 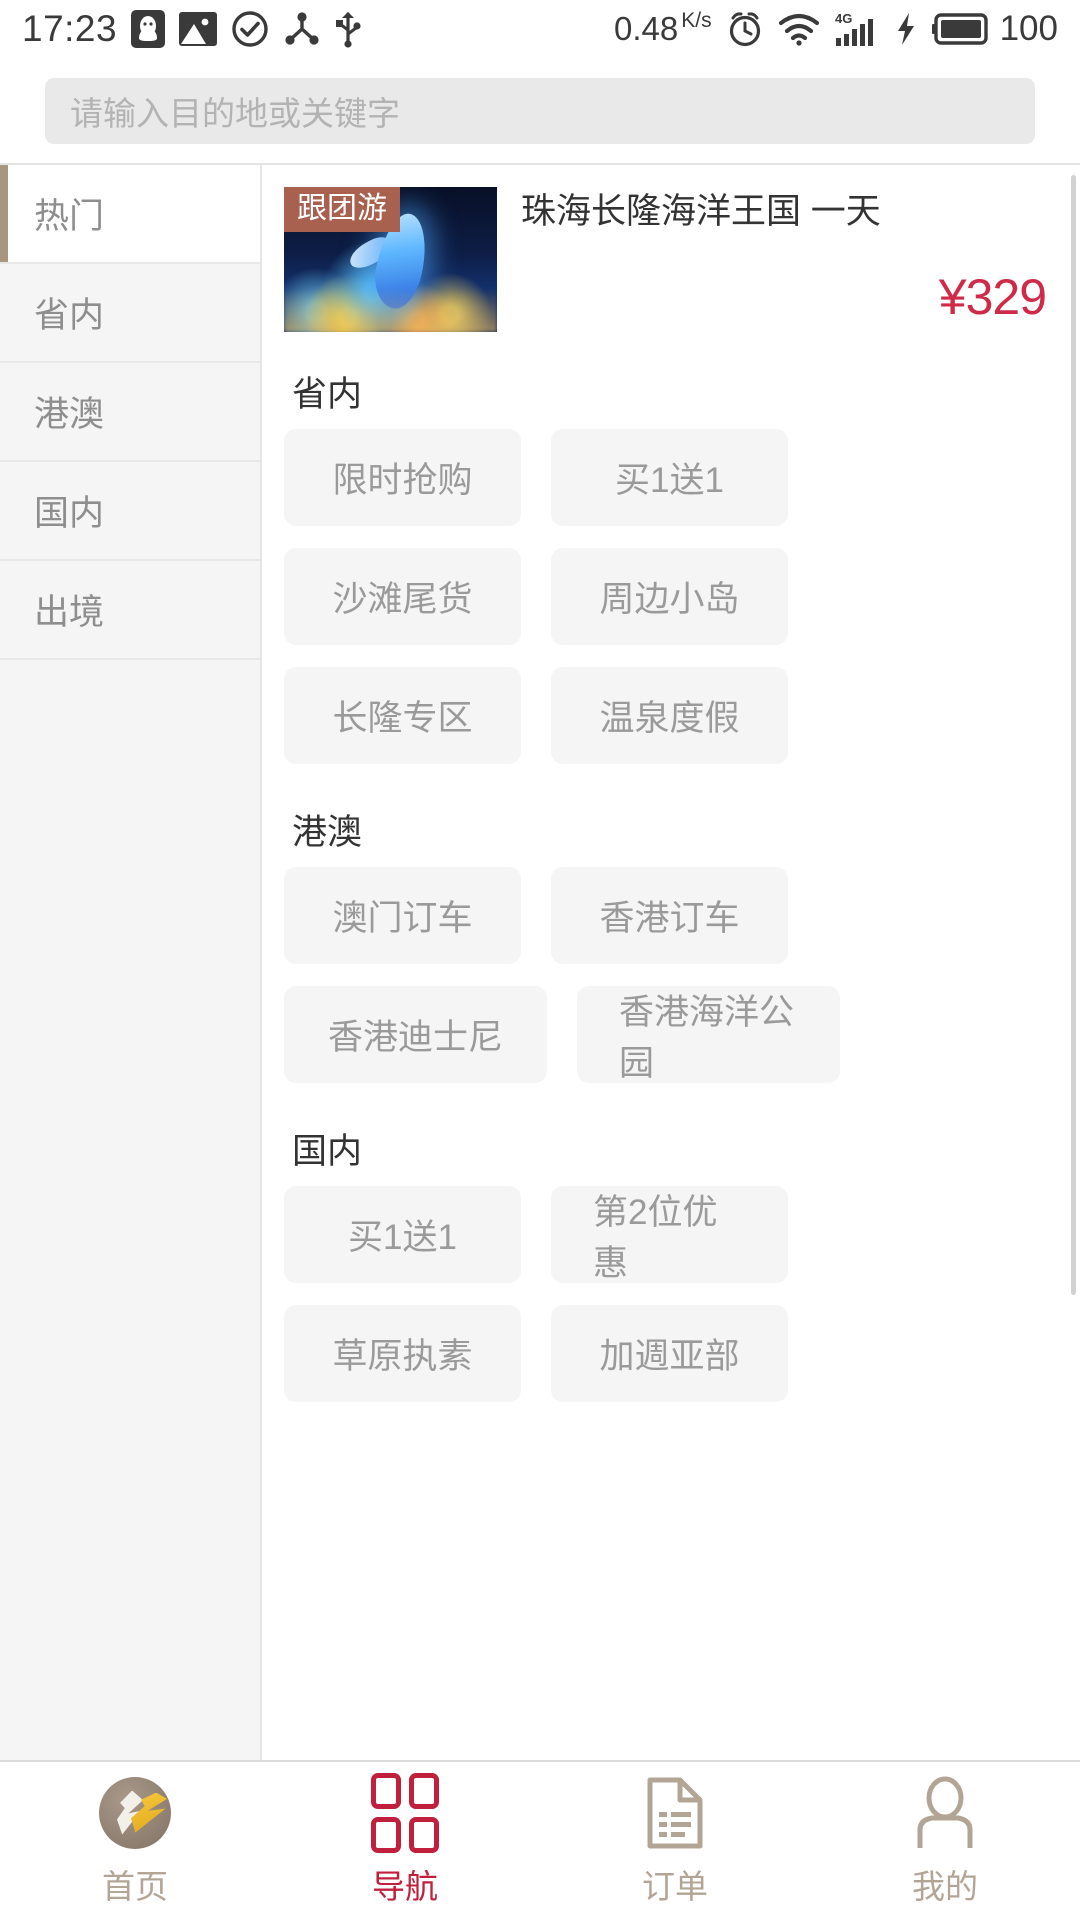 What do you see at coordinates (130, 214) in the screenshot?
I see `sidebar-item-hot: 热门` at bounding box center [130, 214].